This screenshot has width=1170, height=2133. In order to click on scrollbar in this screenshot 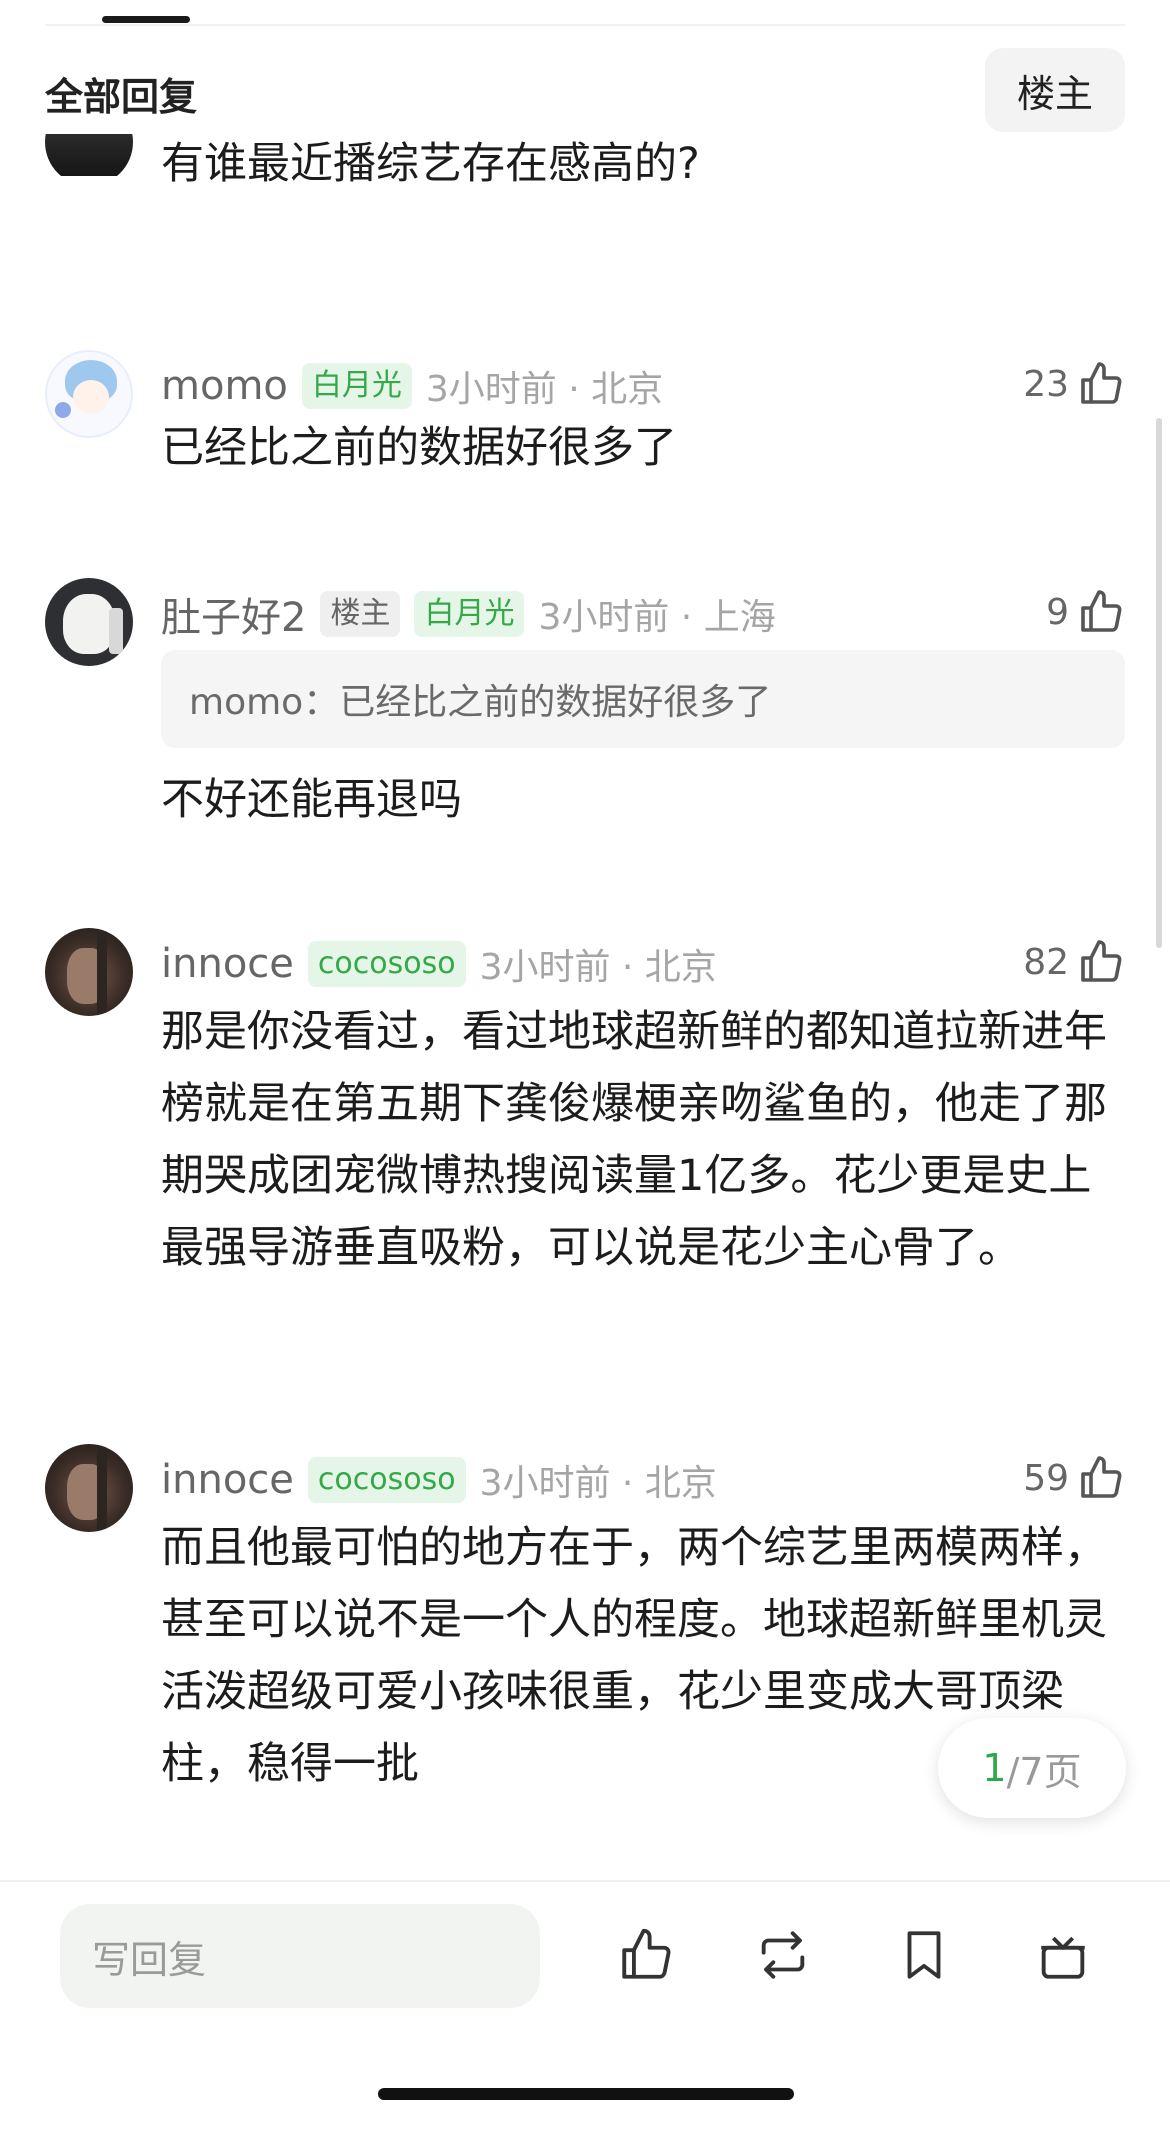, I will do `click(1159, 683)`.